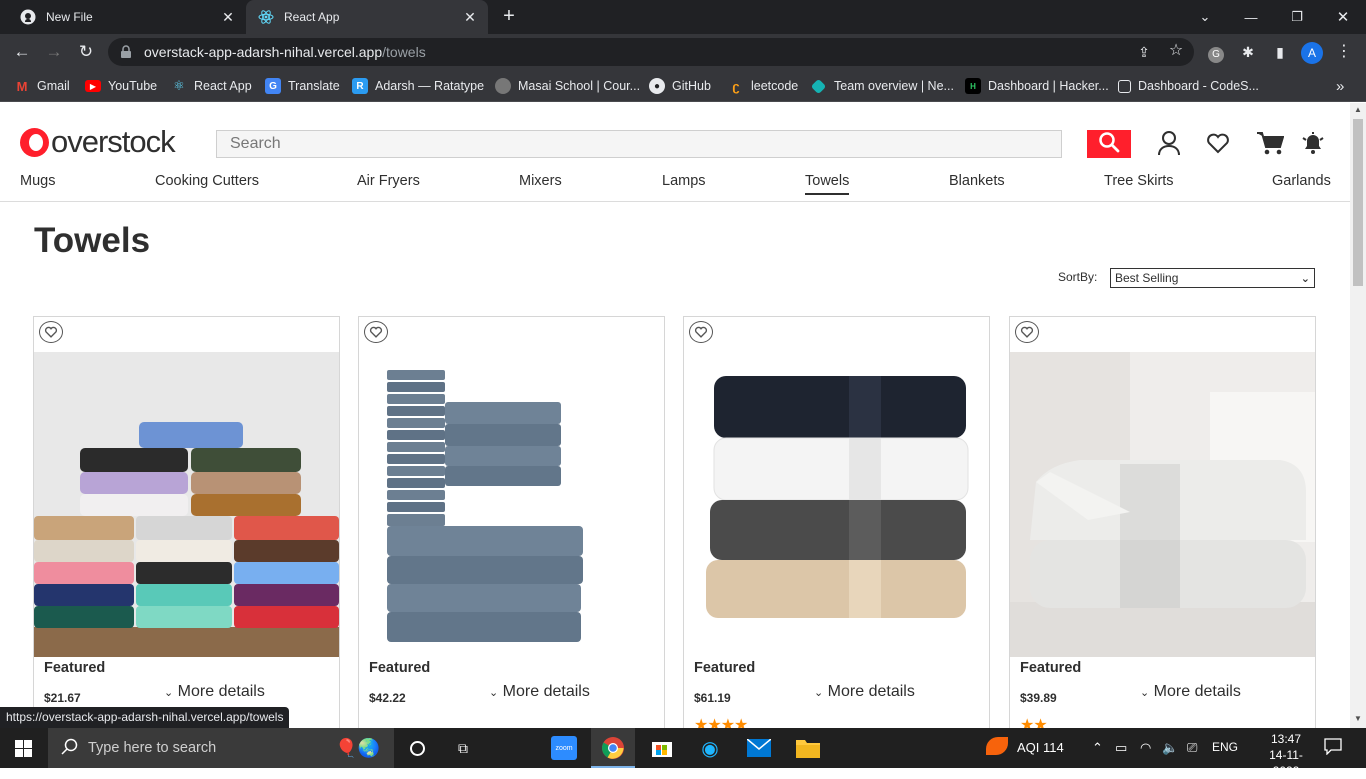 The width and height of the screenshot is (1366, 779). I want to click on cart-icon, so click(1270, 143).